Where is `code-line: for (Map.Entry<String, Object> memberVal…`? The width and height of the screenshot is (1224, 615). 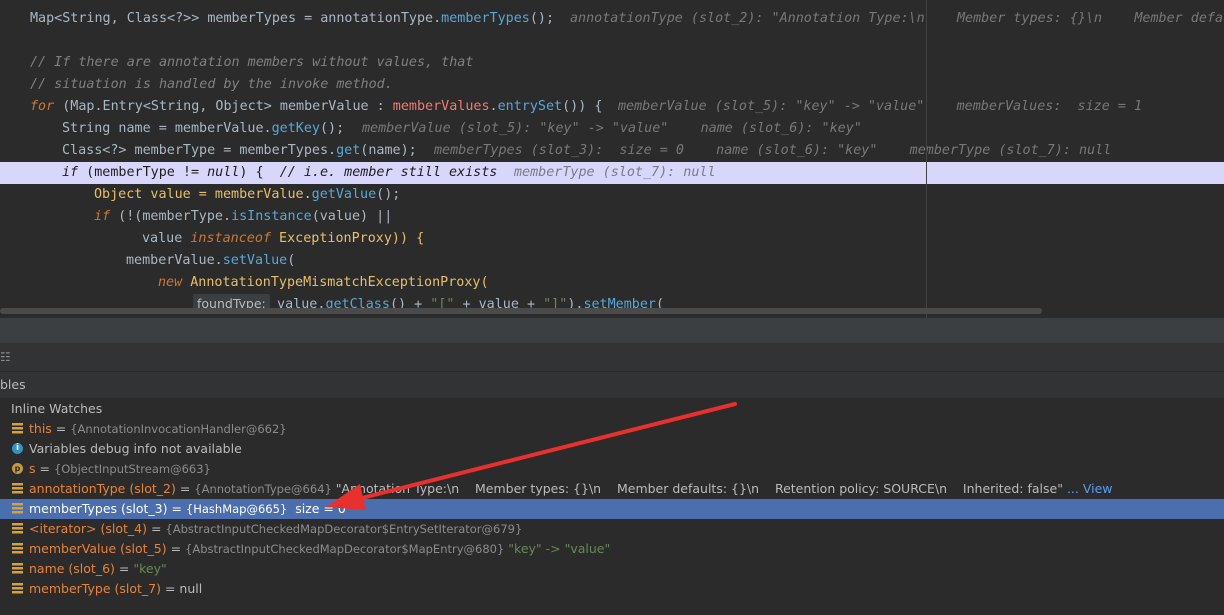 code-line: for (Map.Entry<String, Object> memberVal… is located at coordinates (612, 107).